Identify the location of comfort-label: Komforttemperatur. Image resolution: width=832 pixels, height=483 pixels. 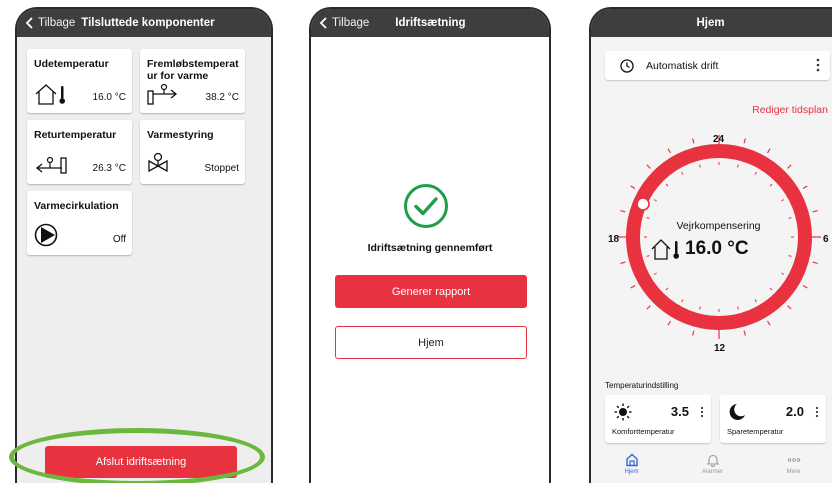
(643, 431).